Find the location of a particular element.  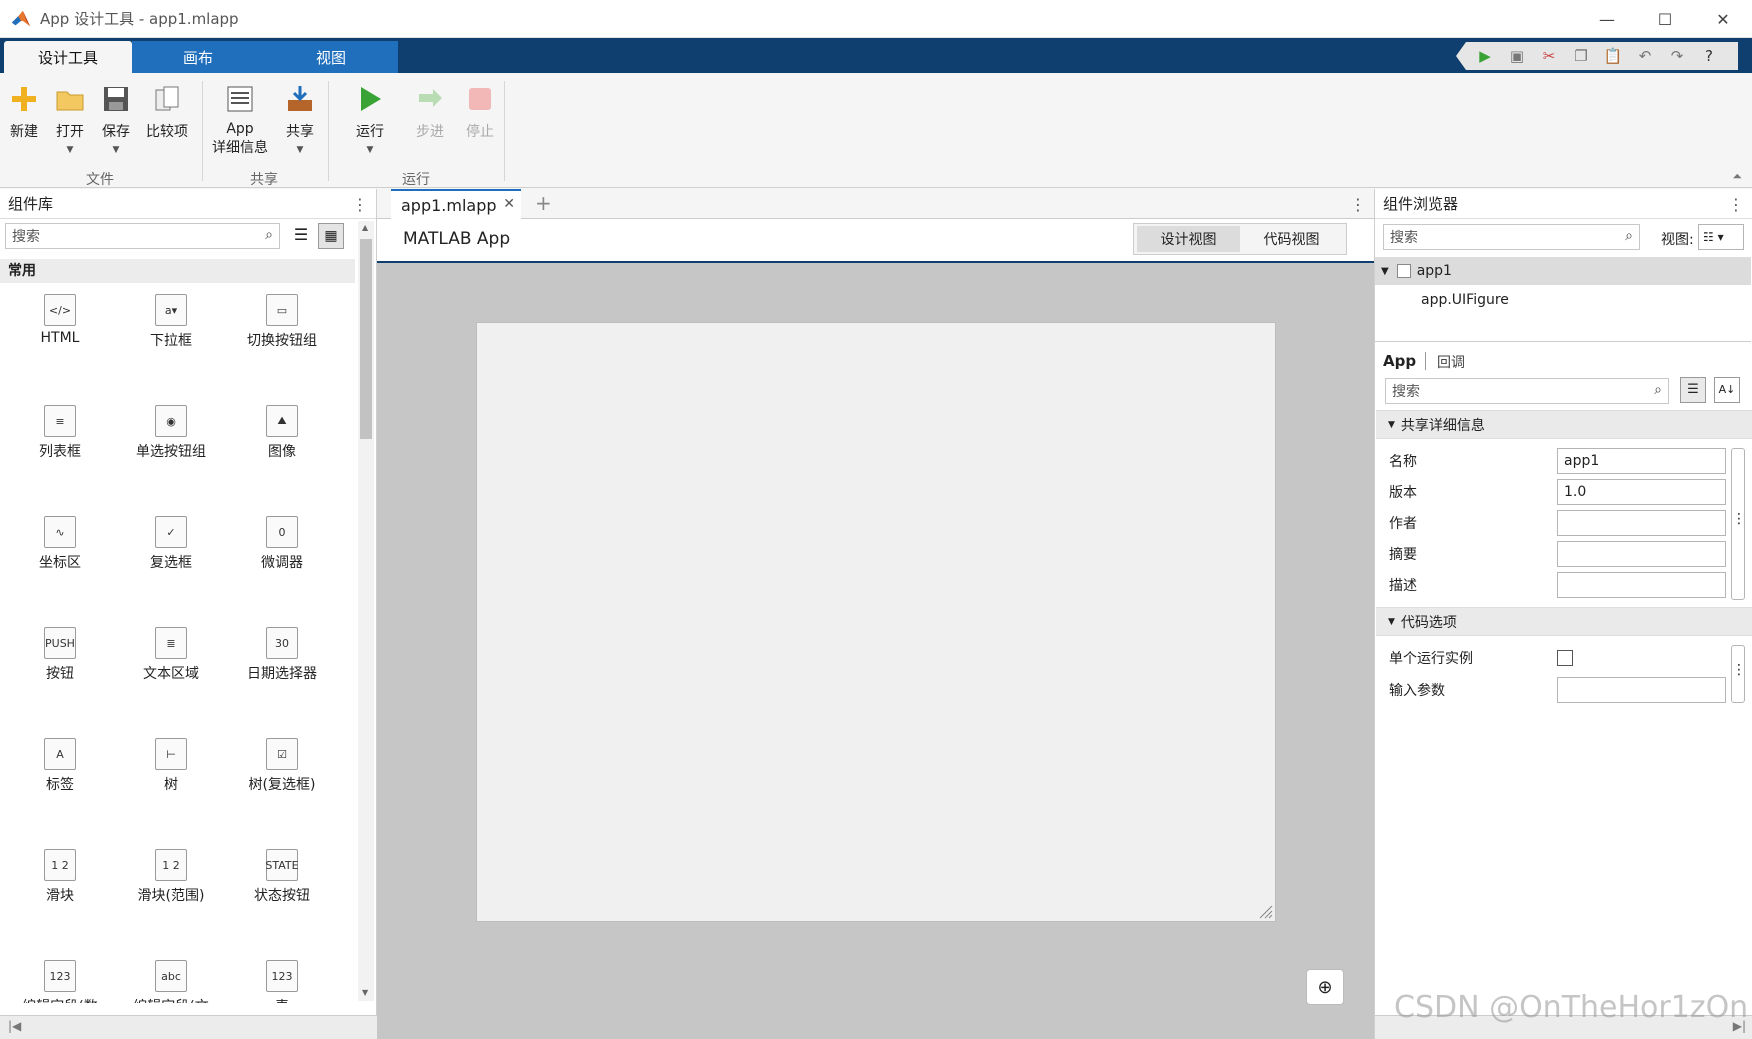

property-summary-field is located at coordinates (1641, 554).